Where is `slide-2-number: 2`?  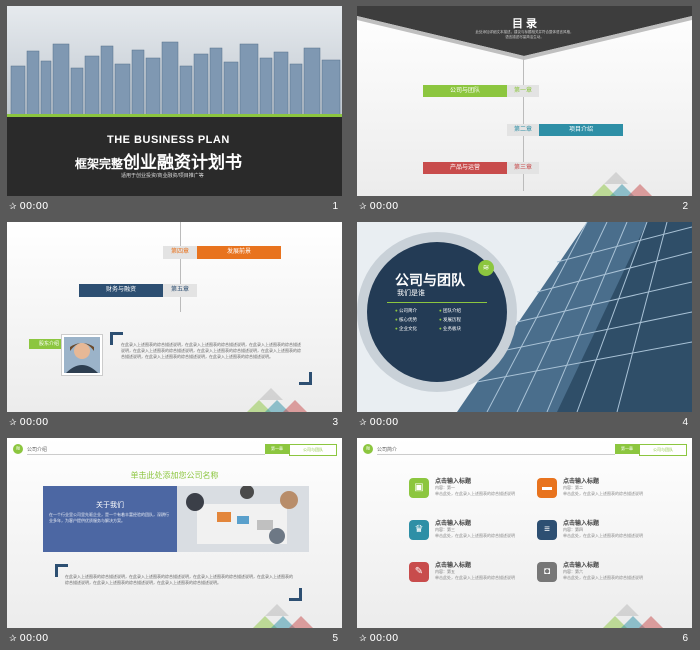 slide-2-number: 2 is located at coordinates (685, 206).